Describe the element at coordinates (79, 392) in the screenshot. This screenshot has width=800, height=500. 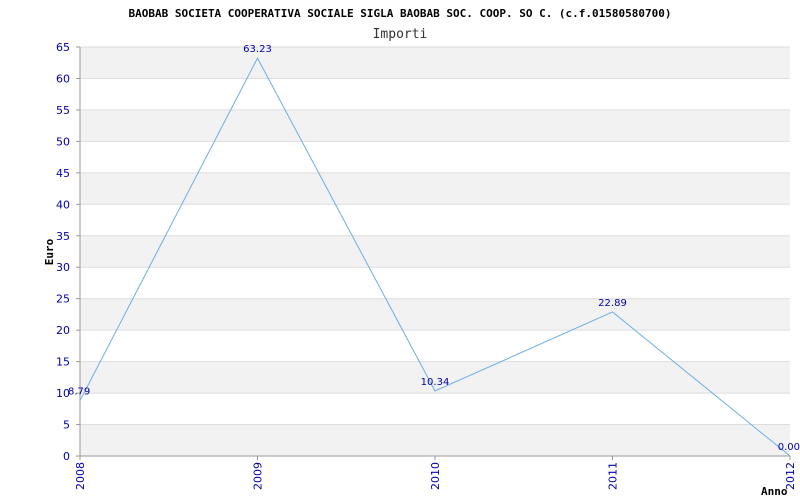
I see `data-label: 8.79` at that location.